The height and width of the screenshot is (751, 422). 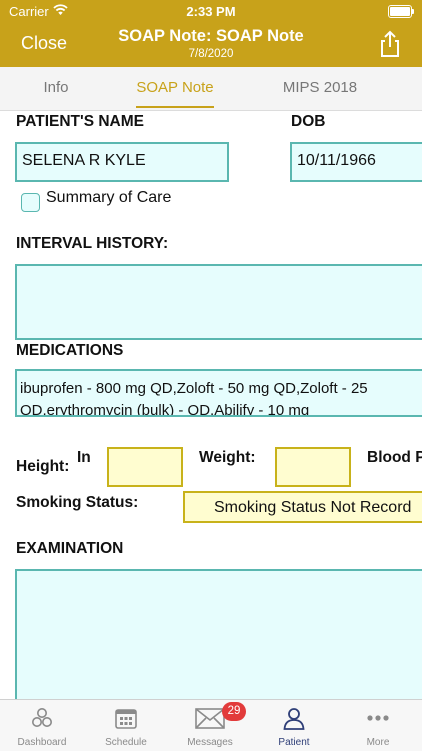 I want to click on weight-input, so click(x=313, y=467).